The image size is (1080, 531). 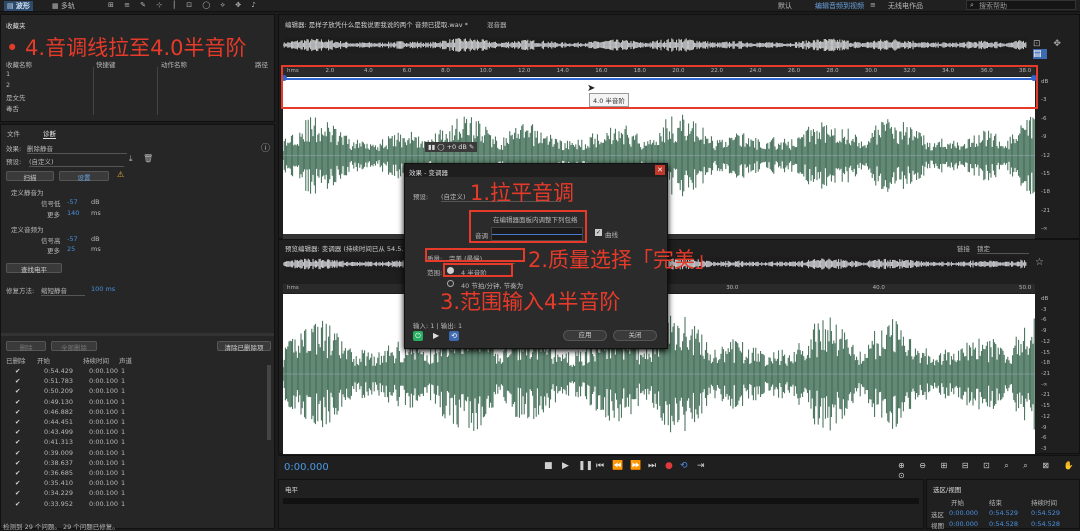 What do you see at coordinates (436, 335) in the screenshot?
I see `play-icon: ▶` at bounding box center [436, 335].